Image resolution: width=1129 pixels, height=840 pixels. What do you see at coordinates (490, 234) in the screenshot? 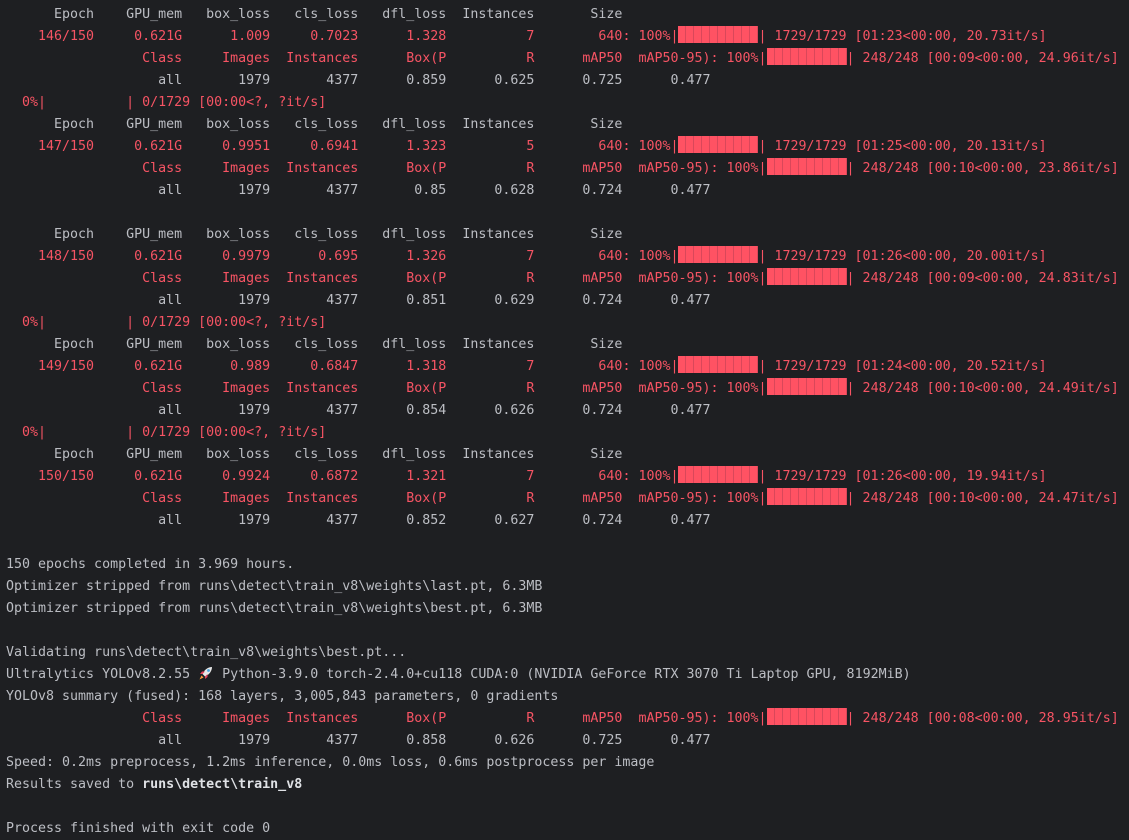
I see `train-col-header: Instances` at bounding box center [490, 234].